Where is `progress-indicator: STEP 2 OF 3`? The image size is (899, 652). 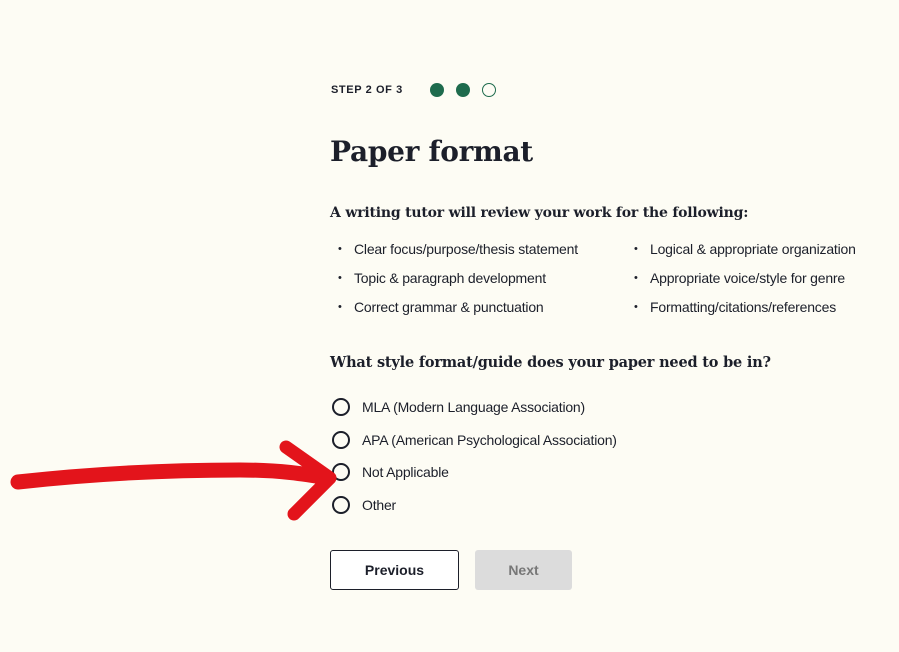 progress-indicator: STEP 2 OF 3 is located at coordinates (419, 90).